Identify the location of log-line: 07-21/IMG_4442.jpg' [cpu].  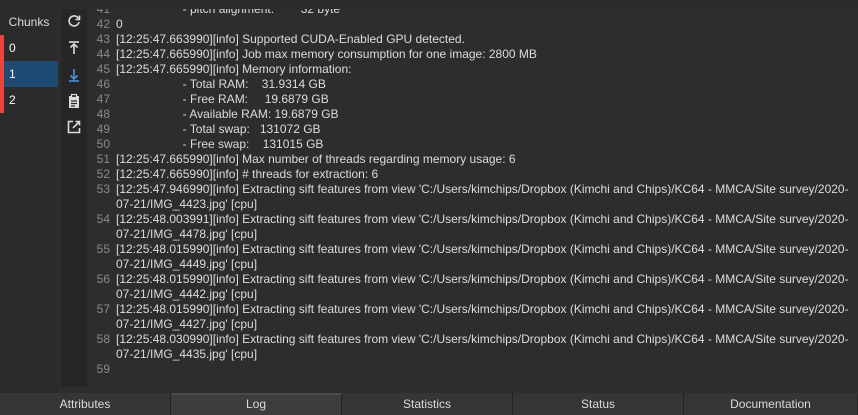
(473, 294).